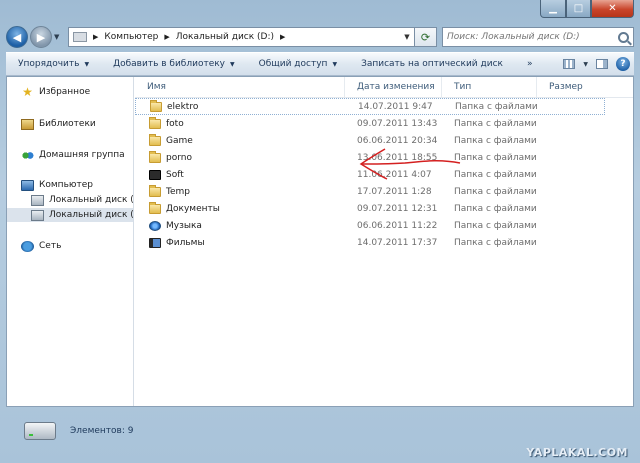 The height and width of the screenshot is (463, 640). Describe the element at coordinates (174, 64) in the screenshot. I see `add-to-library-button: Добавить в библиотеку ▼` at that location.